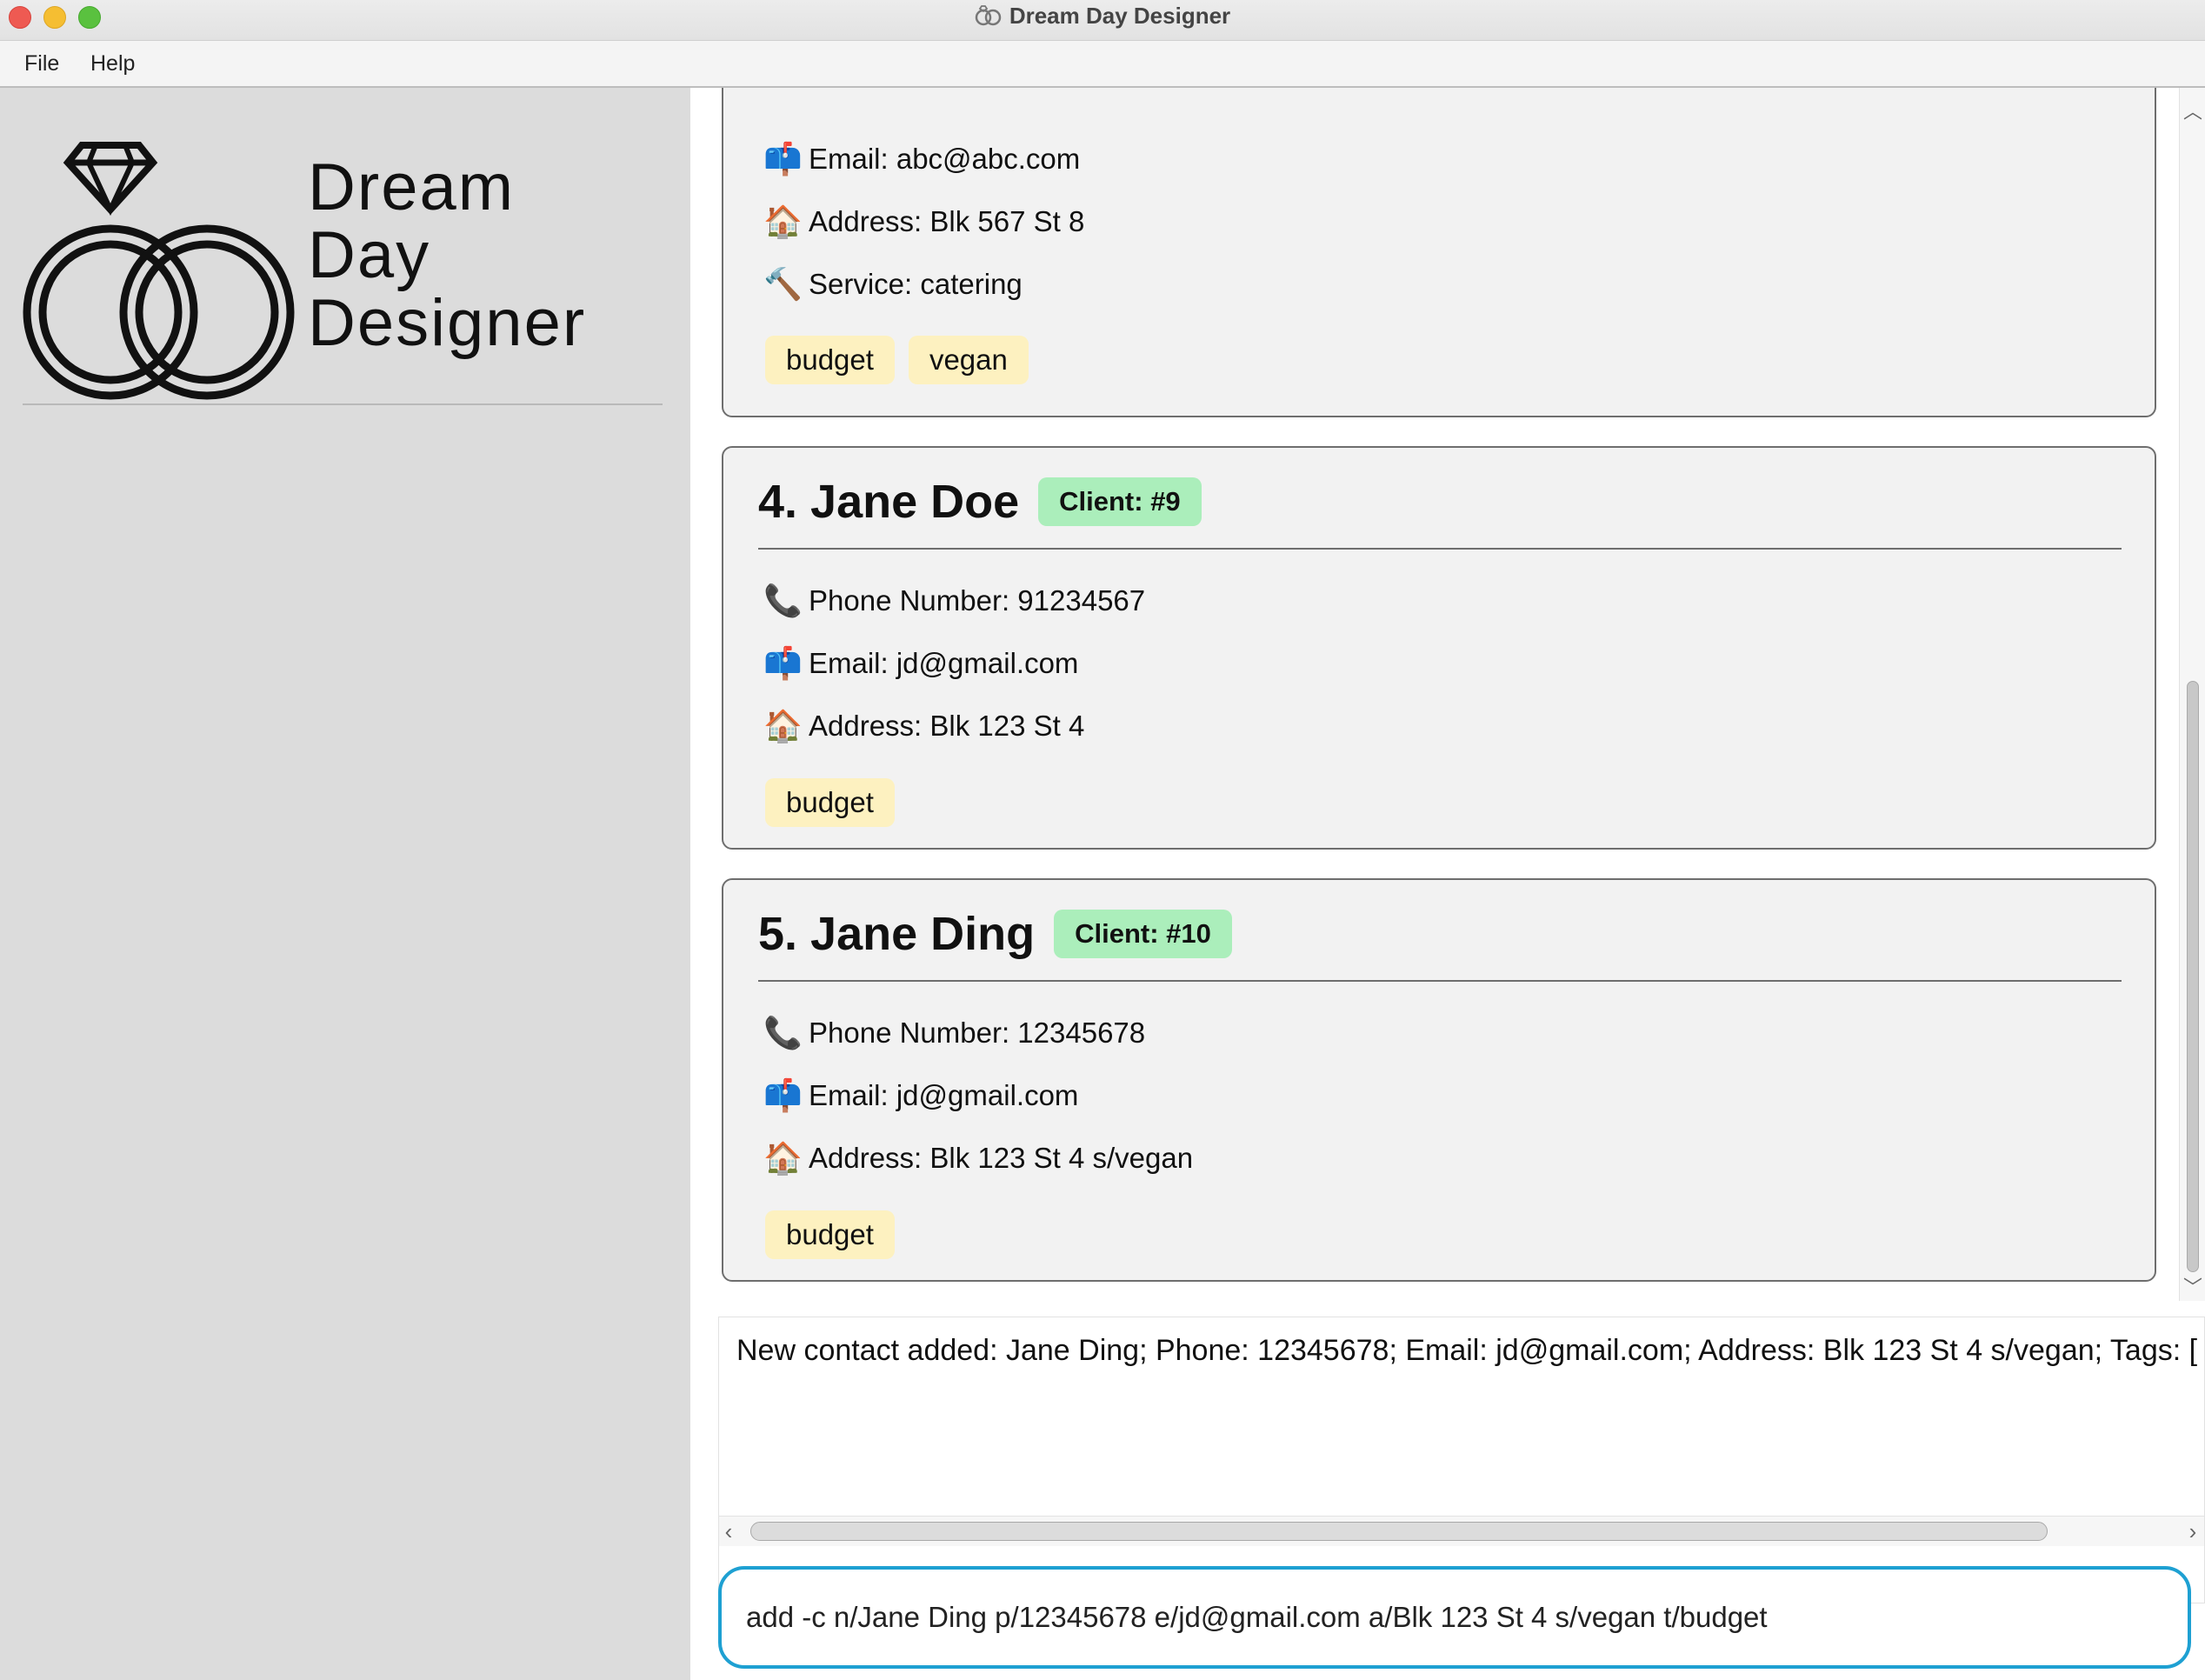  Describe the element at coordinates (889, 502) in the screenshot. I see `contact-name: 4. Jane Doe` at that location.